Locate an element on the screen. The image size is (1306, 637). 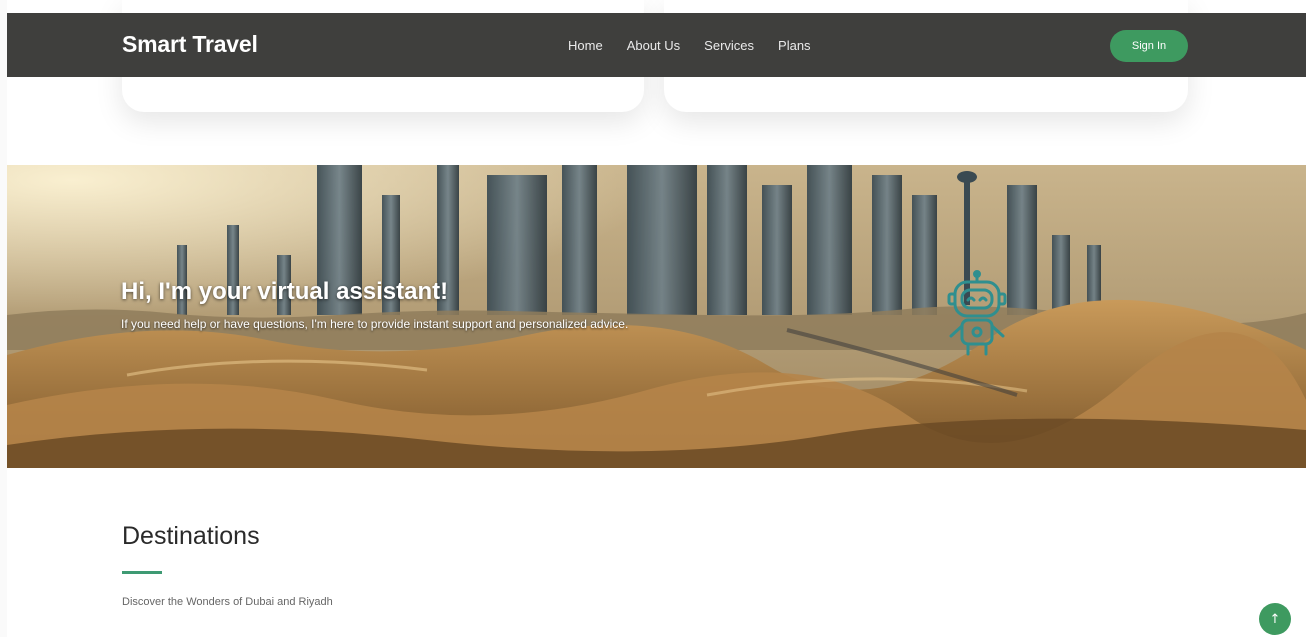
nav-services: Services is located at coordinates (729, 45).